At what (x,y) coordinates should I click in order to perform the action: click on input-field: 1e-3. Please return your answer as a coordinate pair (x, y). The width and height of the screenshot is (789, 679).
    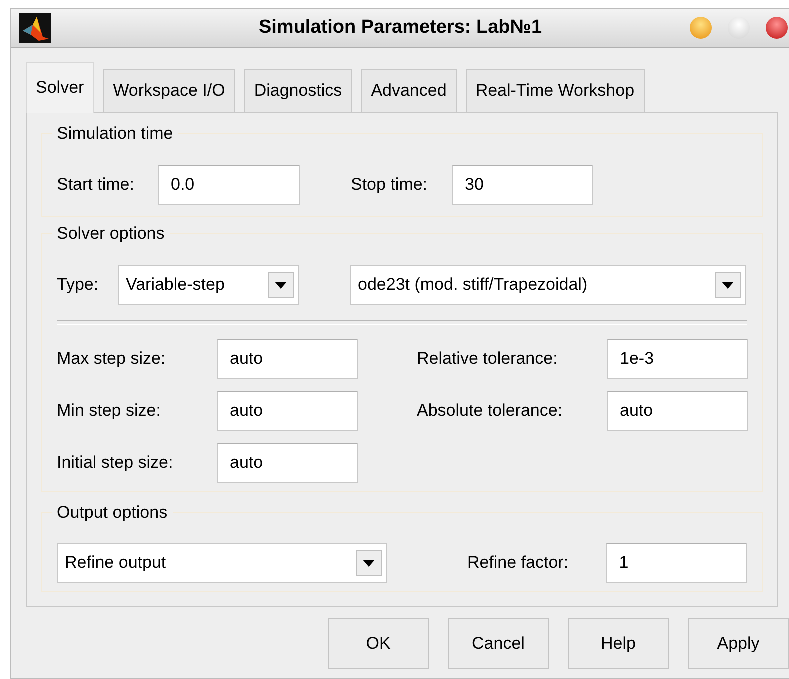
    Looking at the image, I should click on (677, 359).